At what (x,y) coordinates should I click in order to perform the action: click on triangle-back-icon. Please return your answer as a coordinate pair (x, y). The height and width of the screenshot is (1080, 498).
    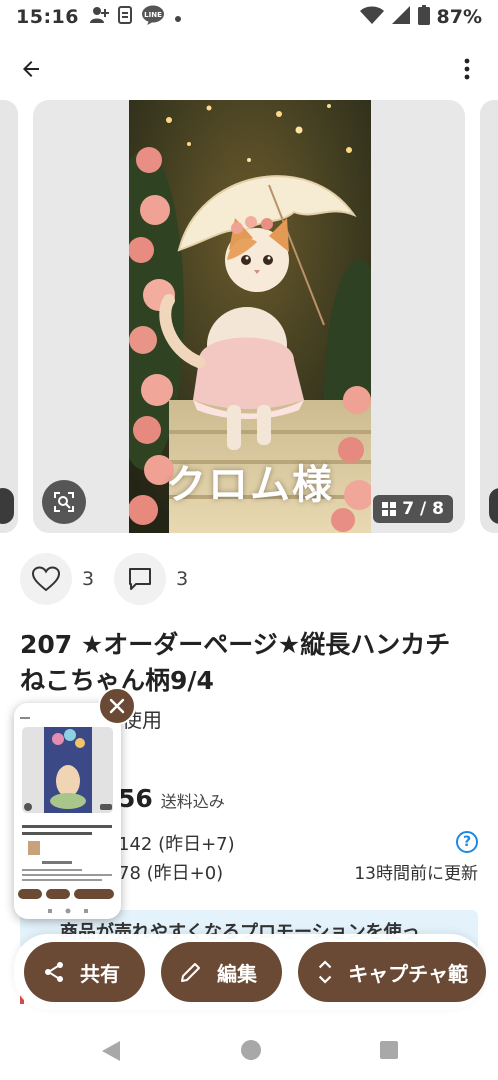
    Looking at the image, I should click on (111, 1051).